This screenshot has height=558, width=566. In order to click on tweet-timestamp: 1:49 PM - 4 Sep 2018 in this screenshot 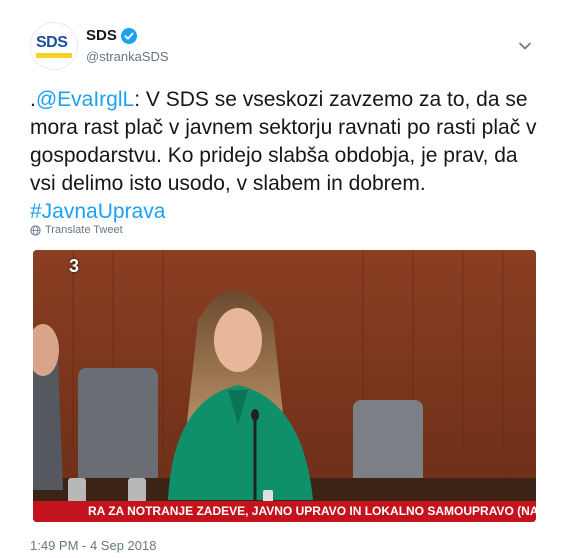, I will do `click(93, 545)`.